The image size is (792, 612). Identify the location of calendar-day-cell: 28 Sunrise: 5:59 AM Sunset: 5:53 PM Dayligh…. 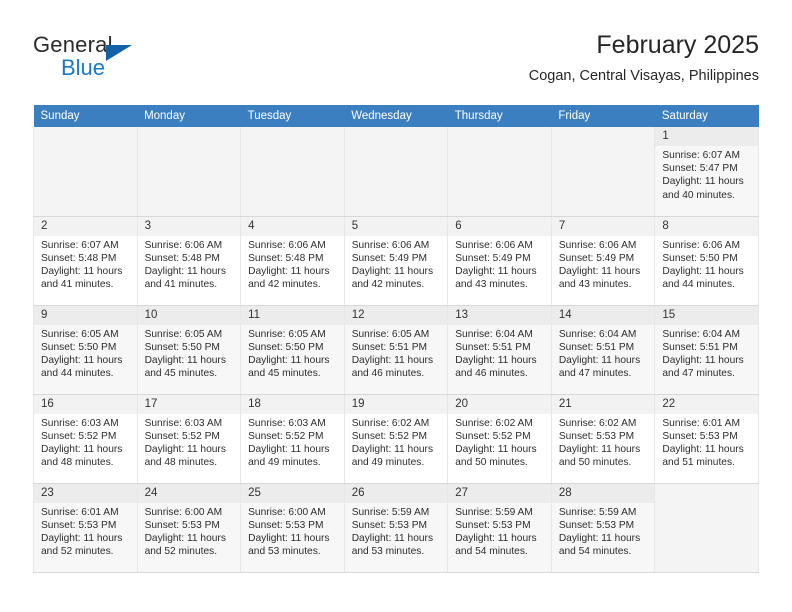
(603, 528).